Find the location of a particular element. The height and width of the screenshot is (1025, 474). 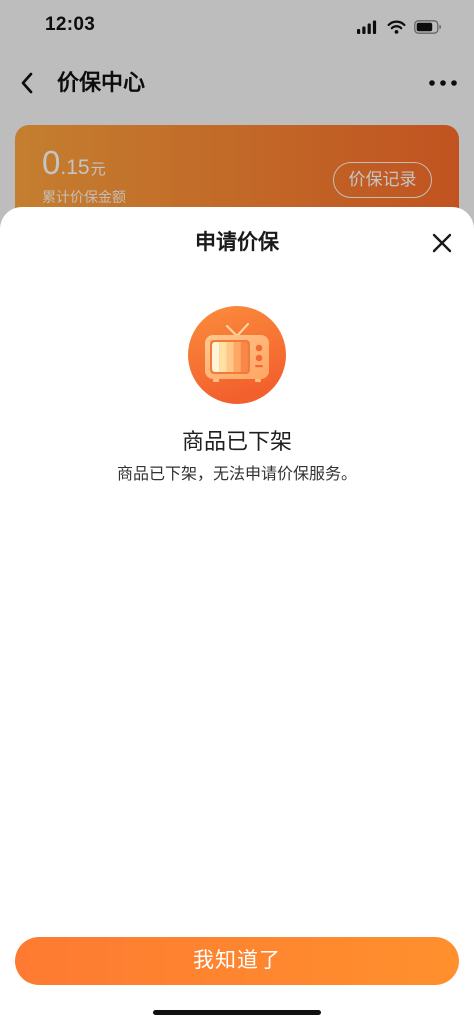

confirm-button: 我知道了 is located at coordinates (237, 961).